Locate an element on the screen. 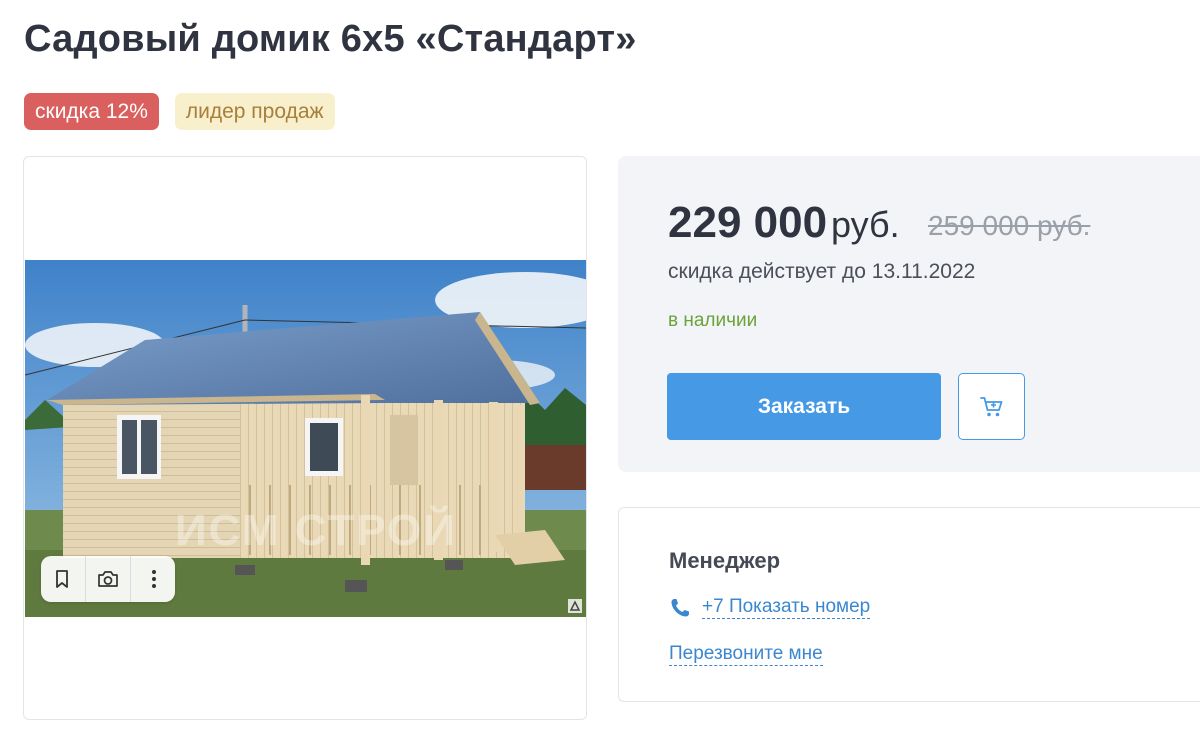 This screenshot has height=731, width=1200. badge-list: скидка 12% лидер продаж is located at coordinates (179, 111).